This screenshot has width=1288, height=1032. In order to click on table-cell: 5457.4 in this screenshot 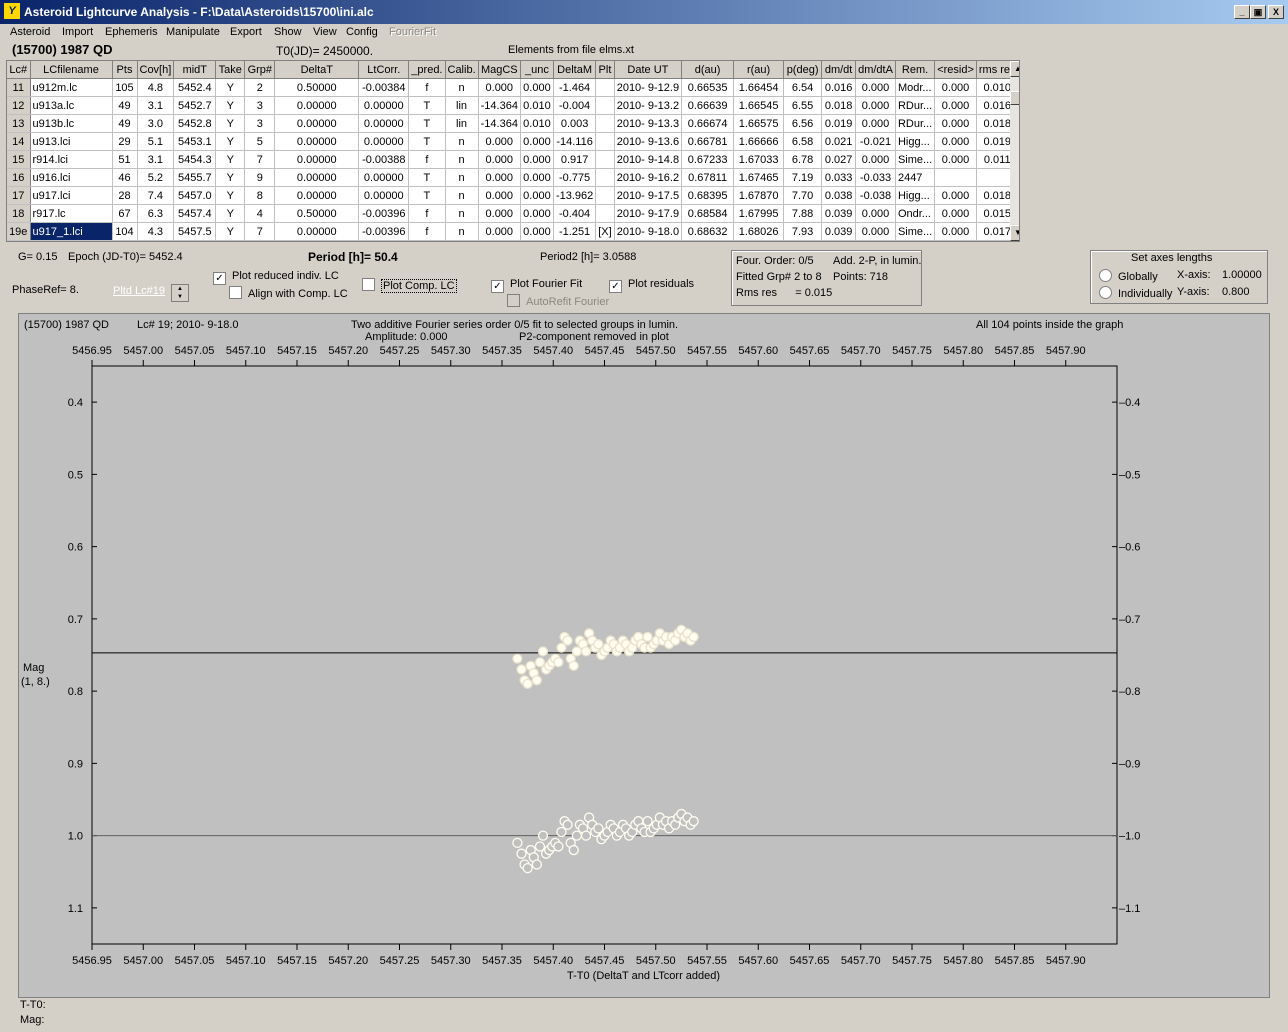, I will do `click(195, 213)`.